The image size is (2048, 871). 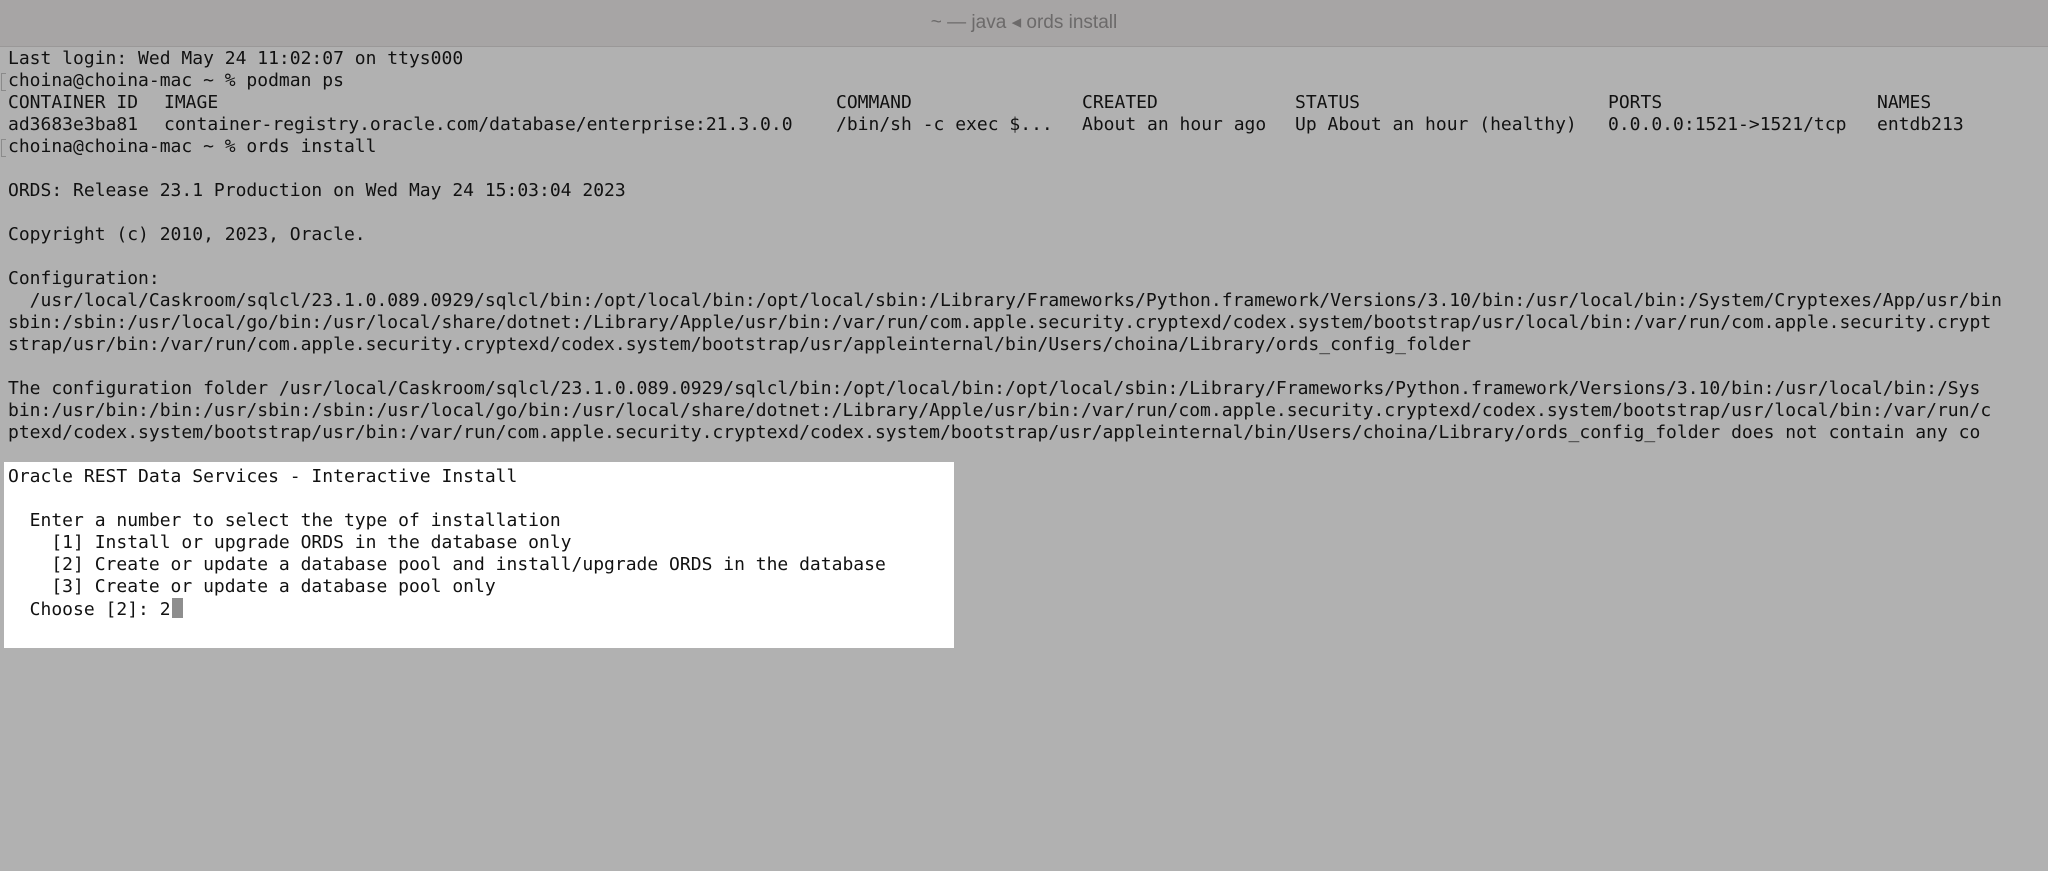 I want to click on header-image: IMAGE, so click(x=191, y=102).